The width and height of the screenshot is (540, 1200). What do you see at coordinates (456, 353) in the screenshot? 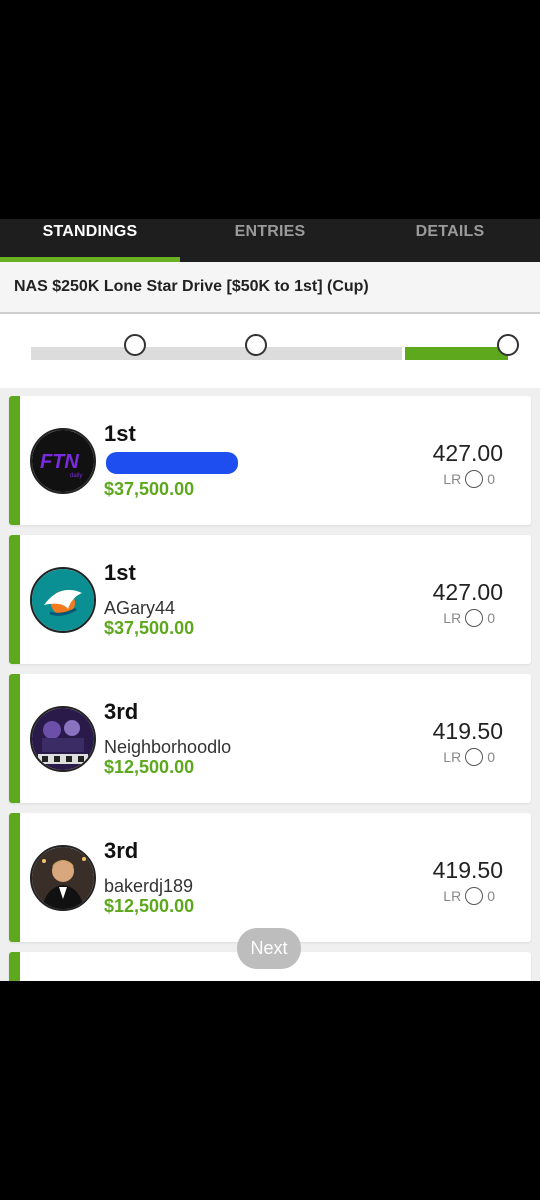
I see `progress-fill` at bounding box center [456, 353].